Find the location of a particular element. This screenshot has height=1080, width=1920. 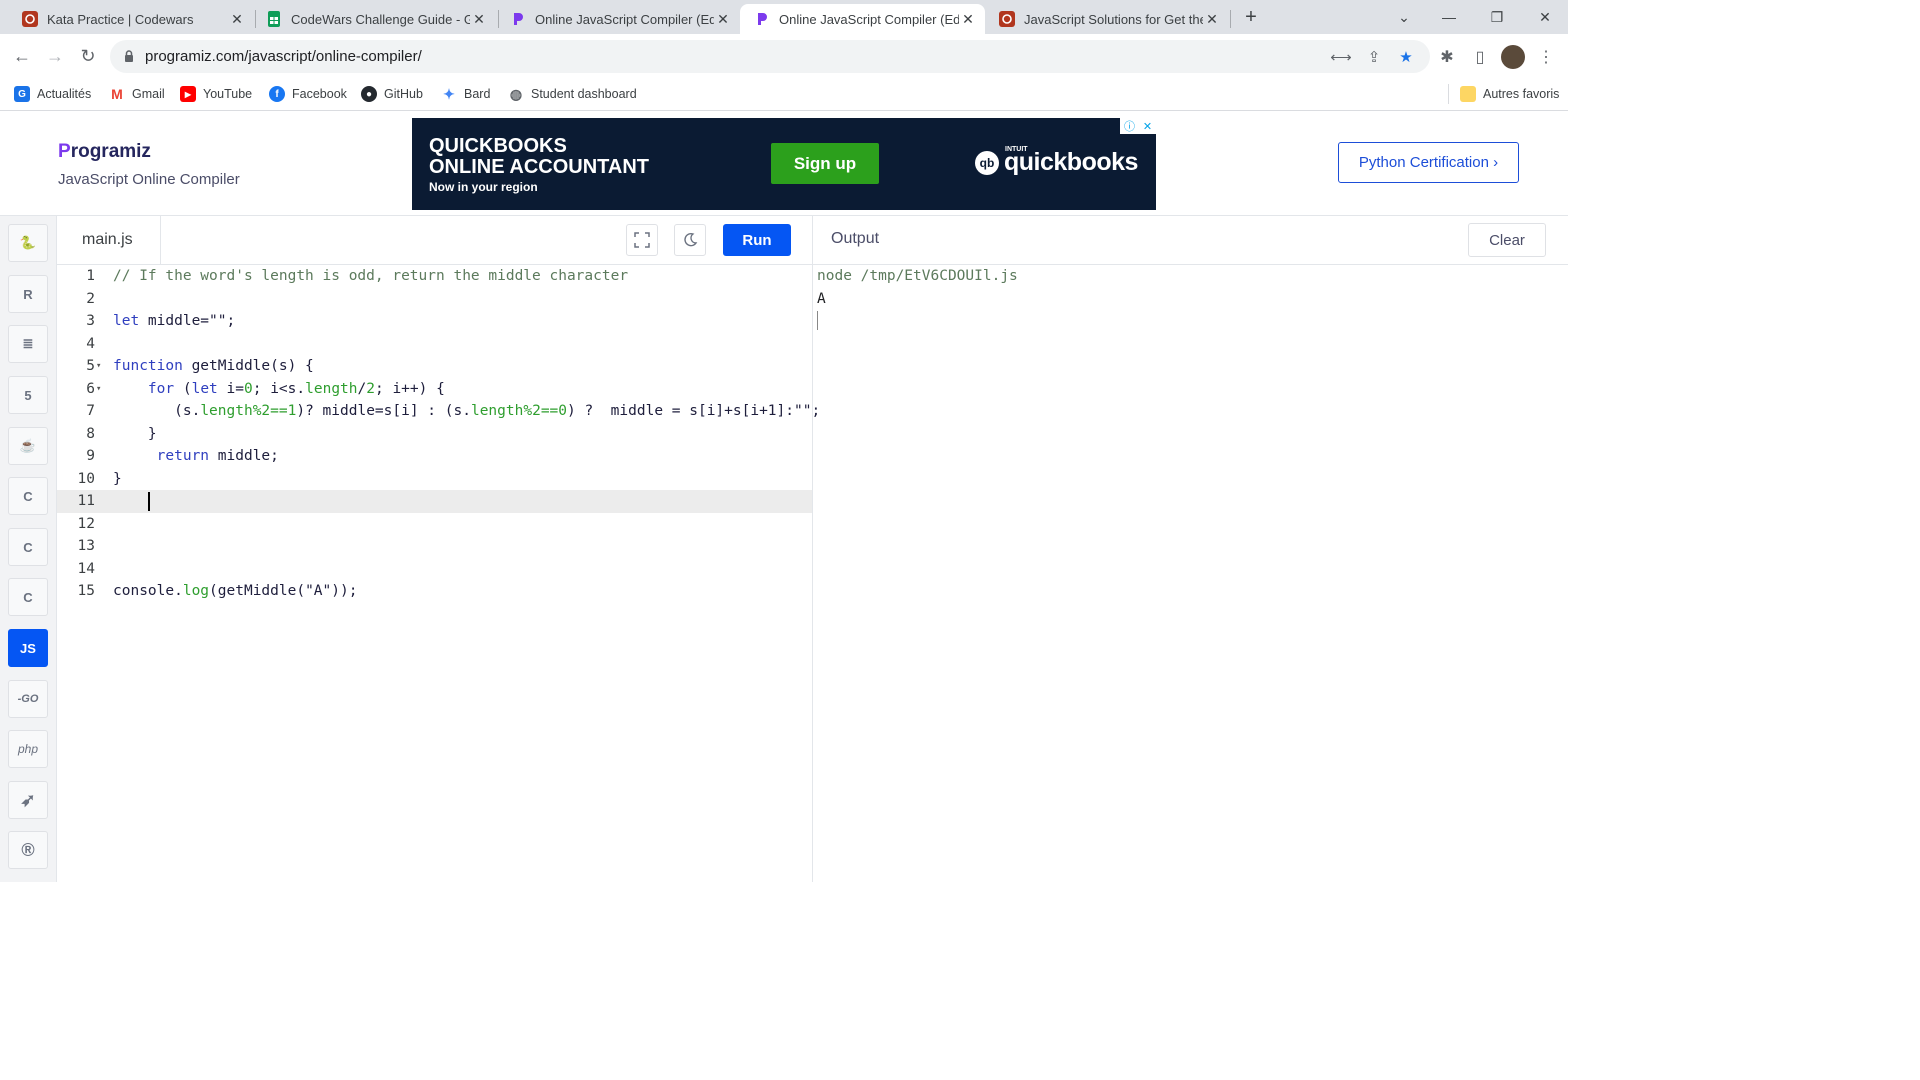

lang-php-icon: php is located at coordinates (28, 749).